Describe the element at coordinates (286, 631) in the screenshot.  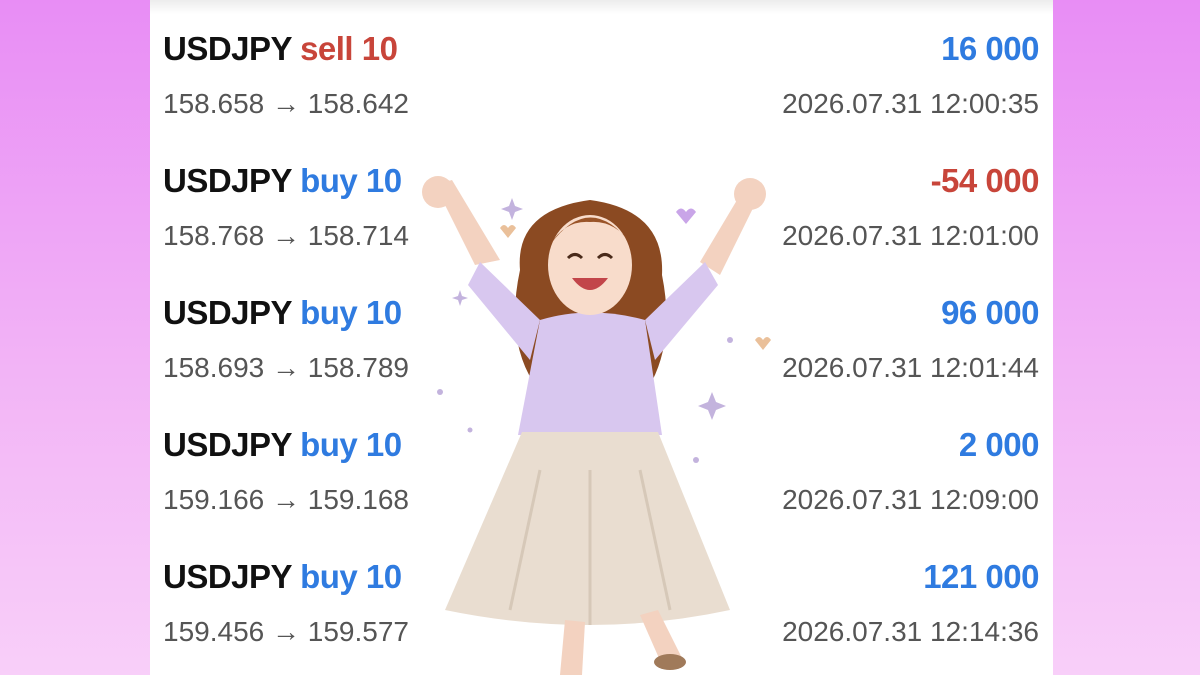
I see `trade-prices: 159.456 → 159.577` at that location.